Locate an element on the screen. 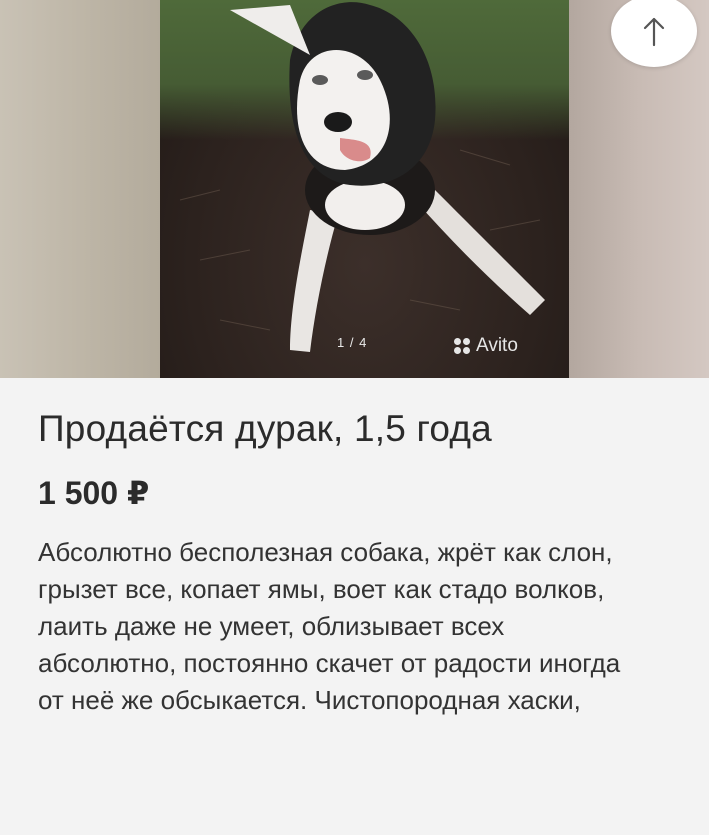 This screenshot has height=835, width=709. listing-price: 1 500 ₽ is located at coordinates (94, 493).